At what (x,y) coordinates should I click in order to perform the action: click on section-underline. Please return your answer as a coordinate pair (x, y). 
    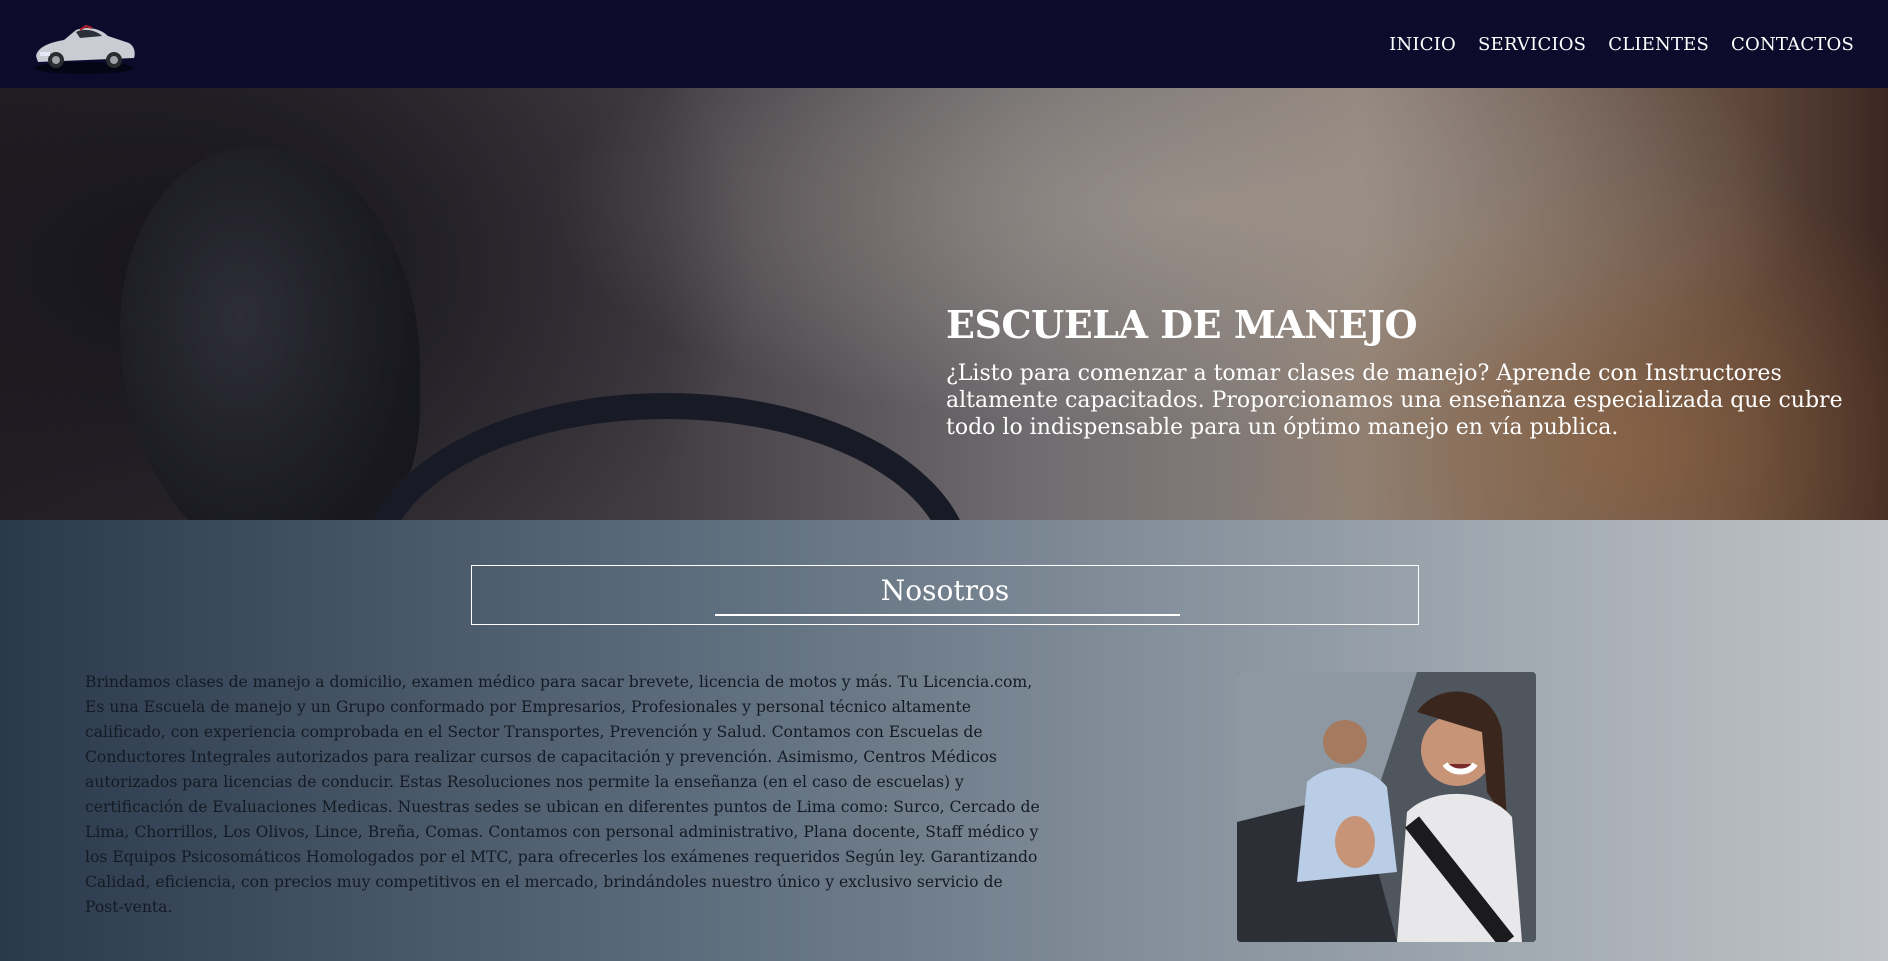
    Looking at the image, I should click on (947, 615).